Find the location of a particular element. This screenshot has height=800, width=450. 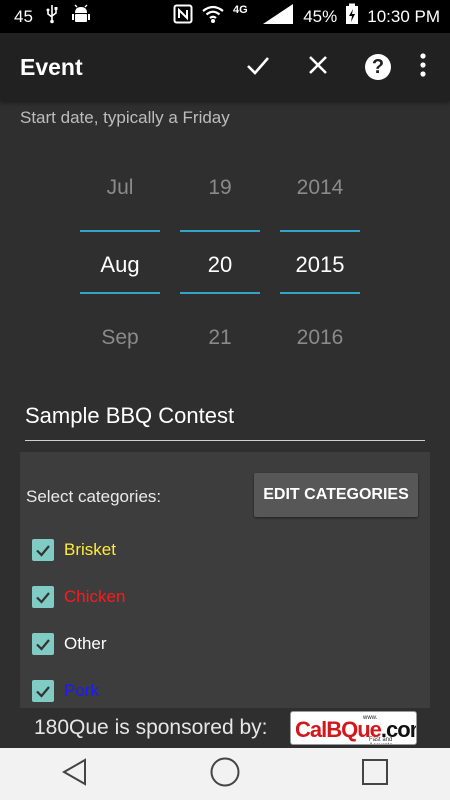

year-picker: 2014 2015 2016 is located at coordinates (320, 260).